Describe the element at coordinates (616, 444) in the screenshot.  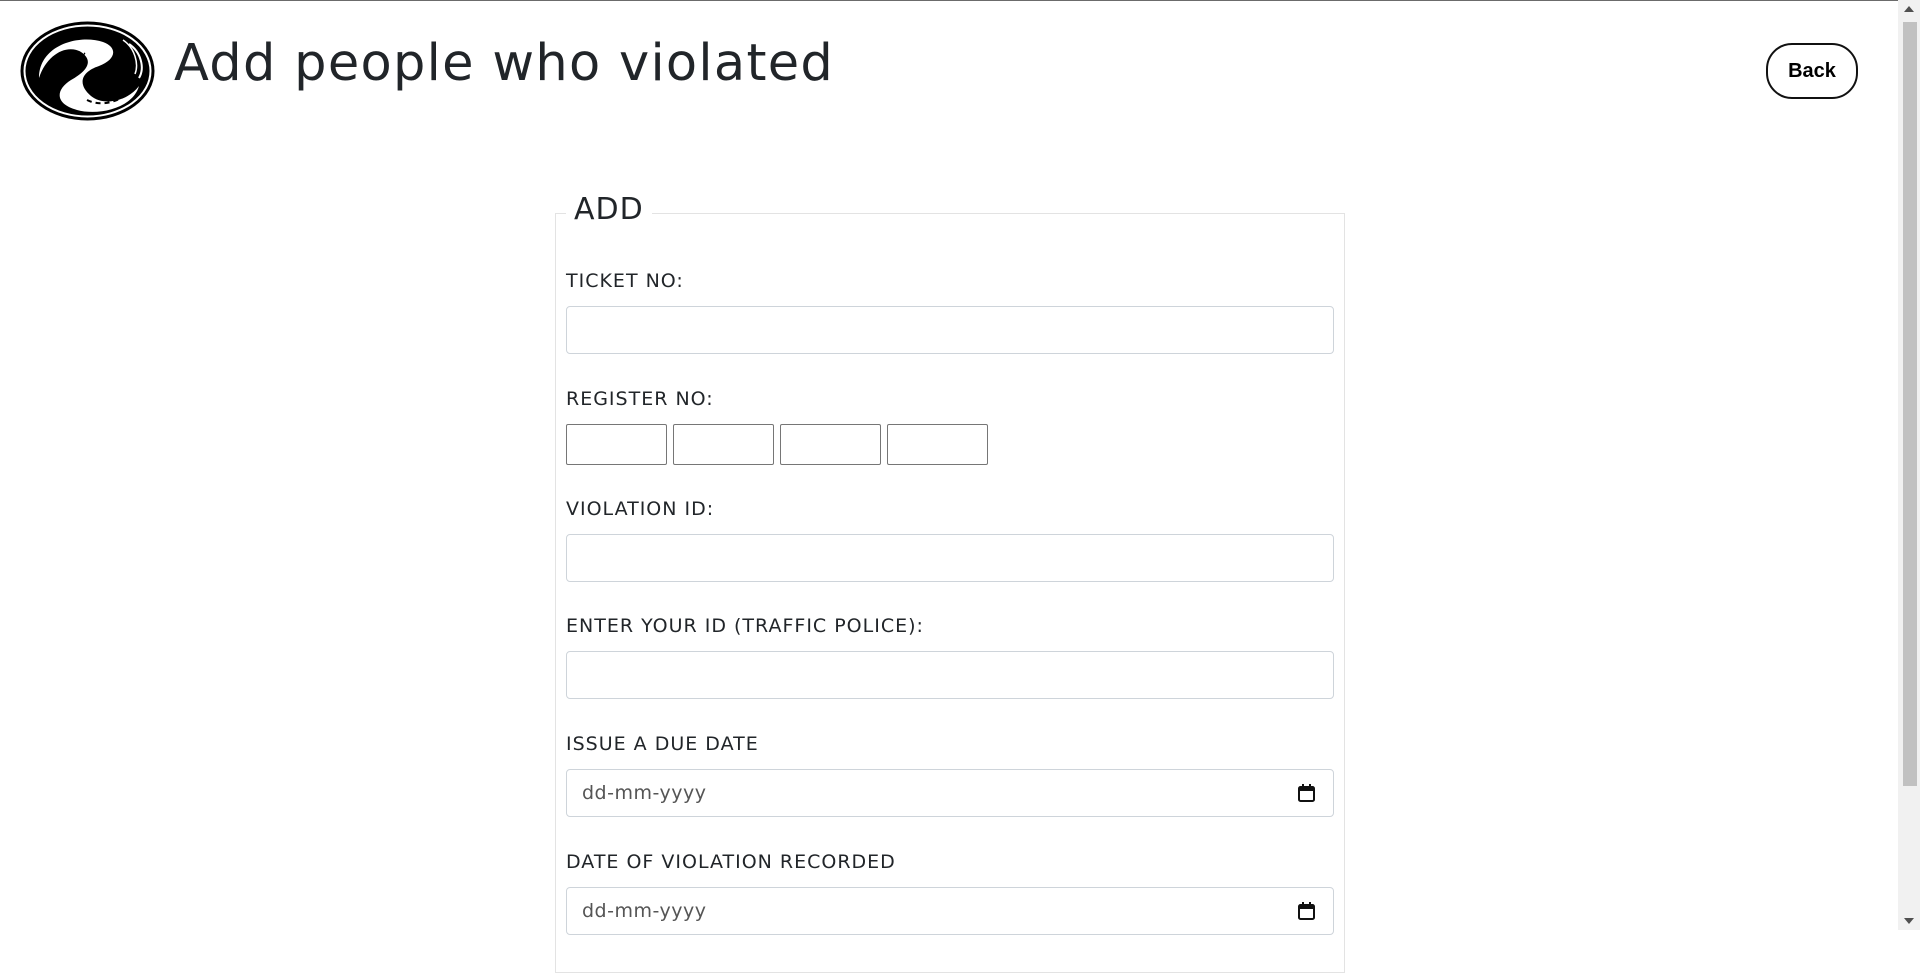
I see `register-no-part-1-input` at that location.